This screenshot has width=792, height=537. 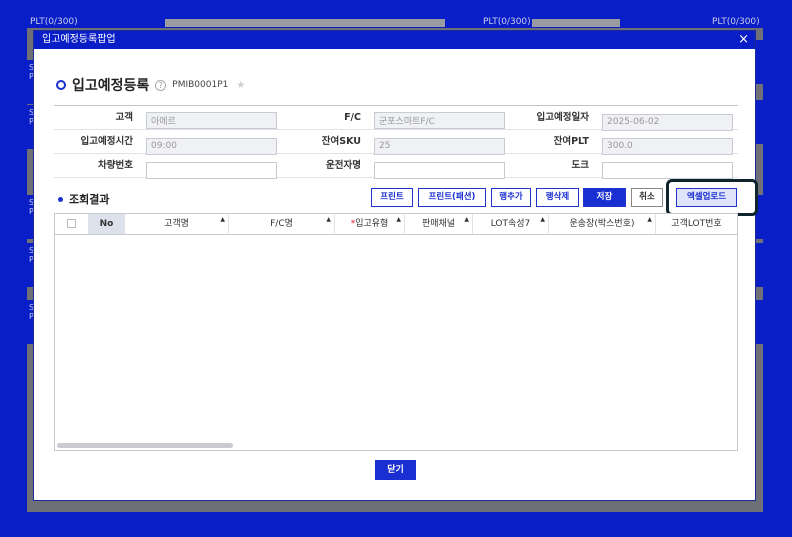 What do you see at coordinates (79, 39) in the screenshot?
I see `popup-title: 입고예정등록팝업` at bounding box center [79, 39].